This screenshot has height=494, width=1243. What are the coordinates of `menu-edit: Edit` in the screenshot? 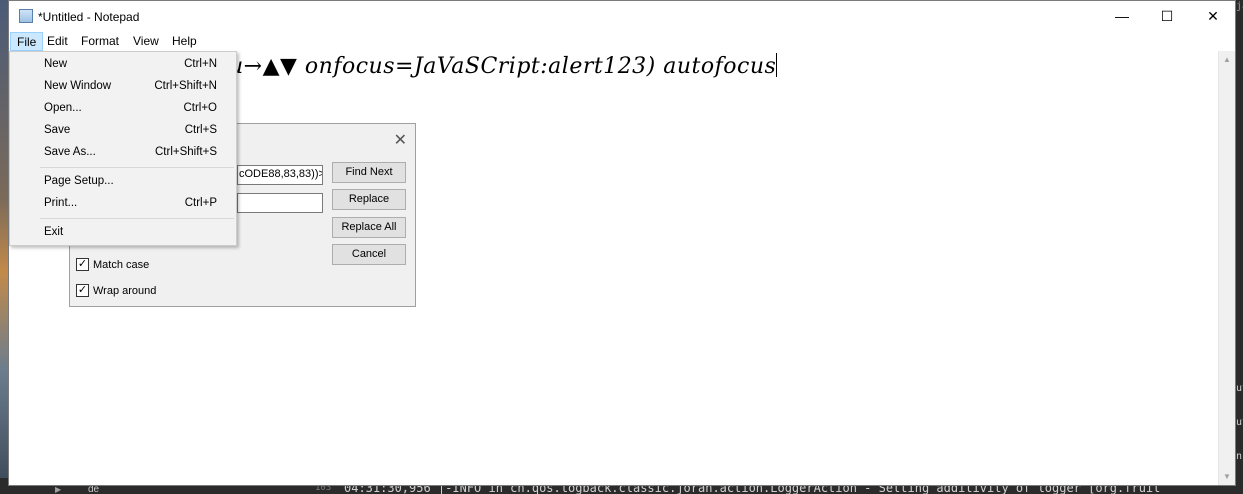 It's located at (57, 41).